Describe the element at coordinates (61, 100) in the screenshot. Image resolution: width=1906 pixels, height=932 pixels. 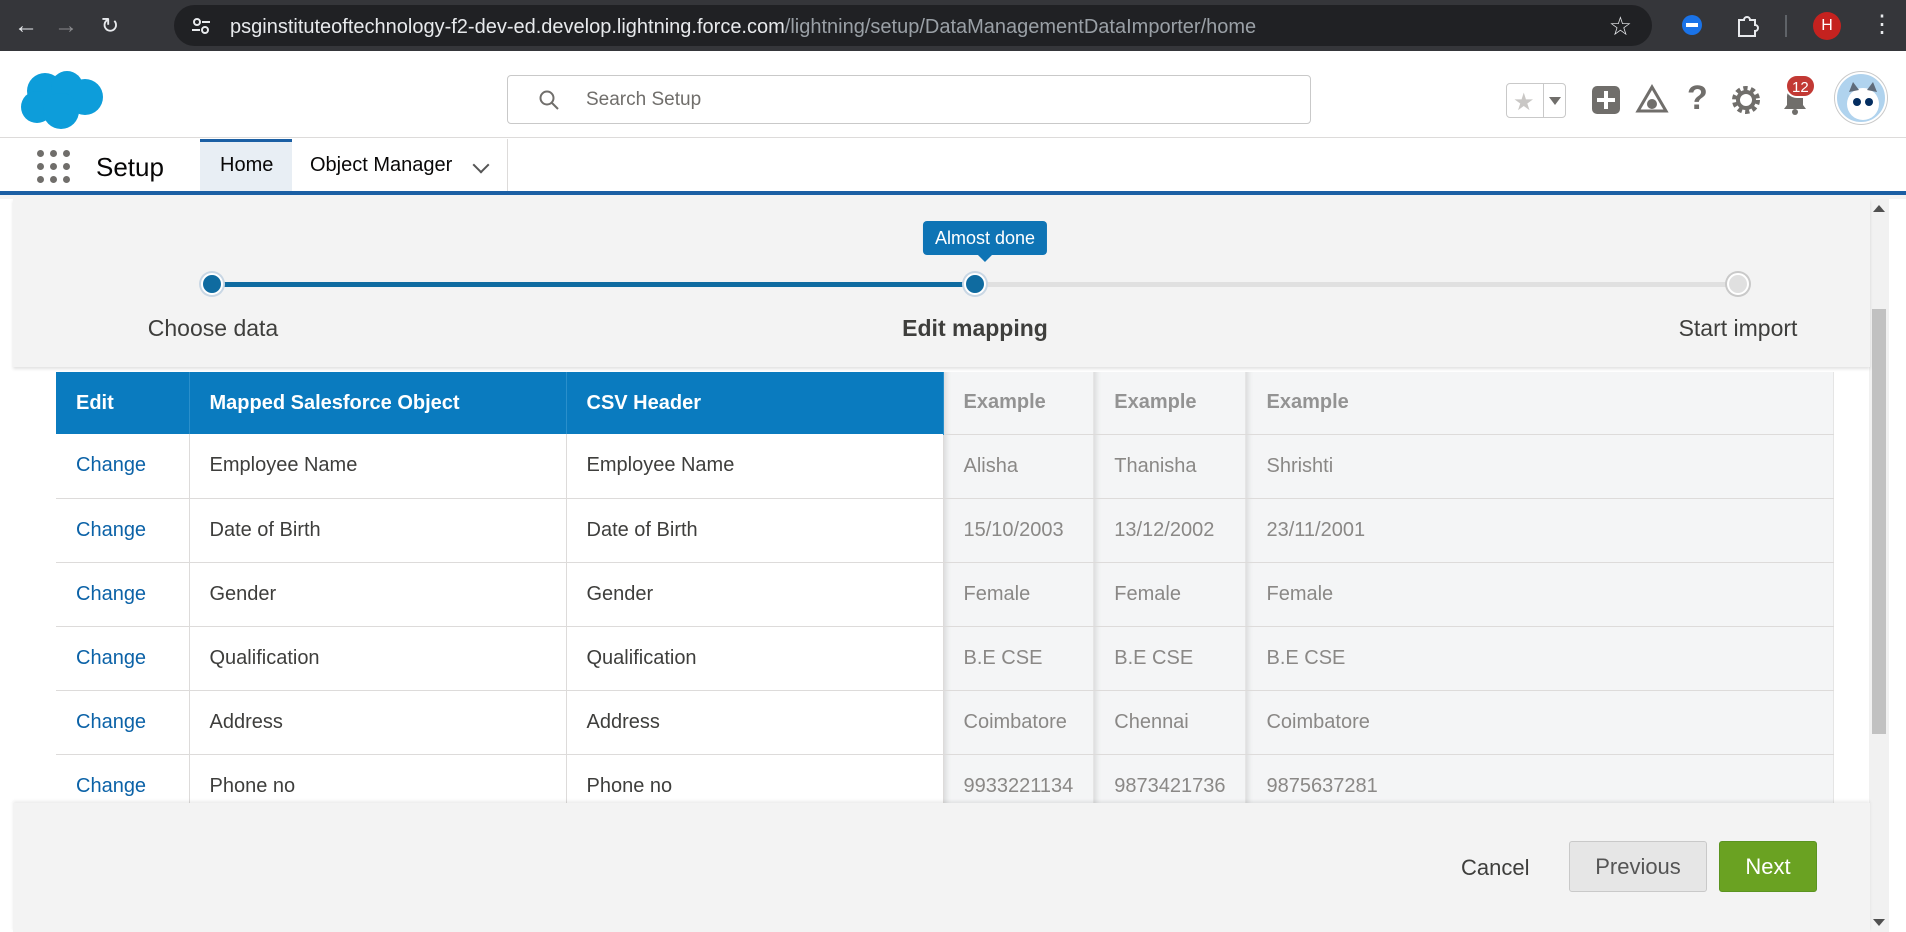
I see `salesforce-logo` at that location.